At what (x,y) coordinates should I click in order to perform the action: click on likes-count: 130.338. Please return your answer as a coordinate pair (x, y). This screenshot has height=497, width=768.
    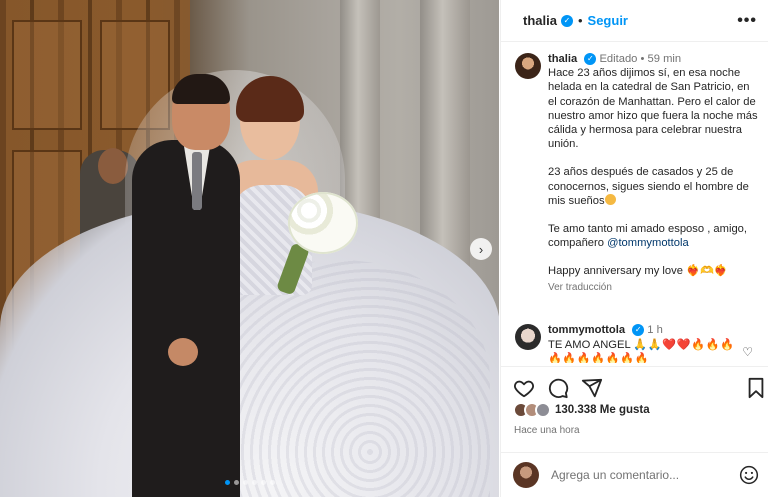
    Looking at the image, I should click on (576, 410).